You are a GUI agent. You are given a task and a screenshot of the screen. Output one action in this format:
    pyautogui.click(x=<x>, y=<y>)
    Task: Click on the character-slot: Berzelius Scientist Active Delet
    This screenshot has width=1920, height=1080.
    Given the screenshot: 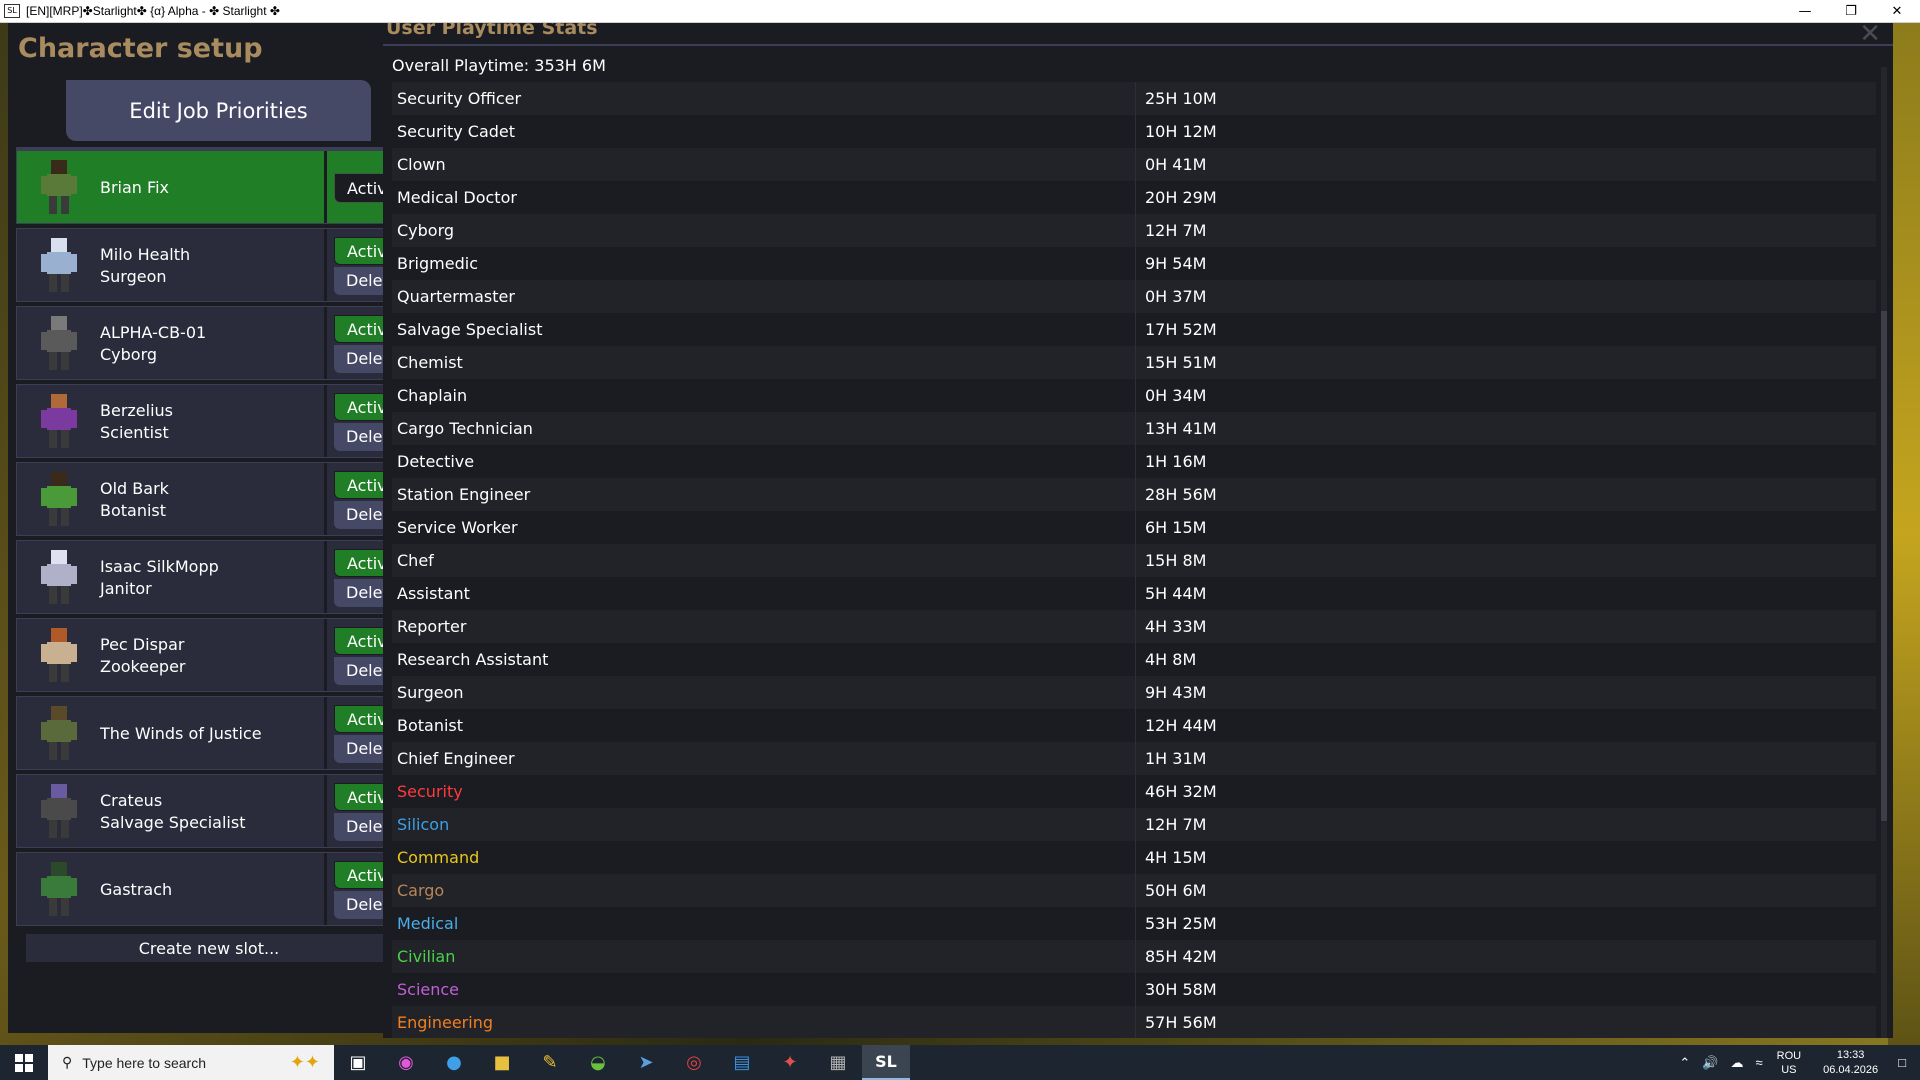 What is the action you would take?
    pyautogui.click(x=210, y=421)
    